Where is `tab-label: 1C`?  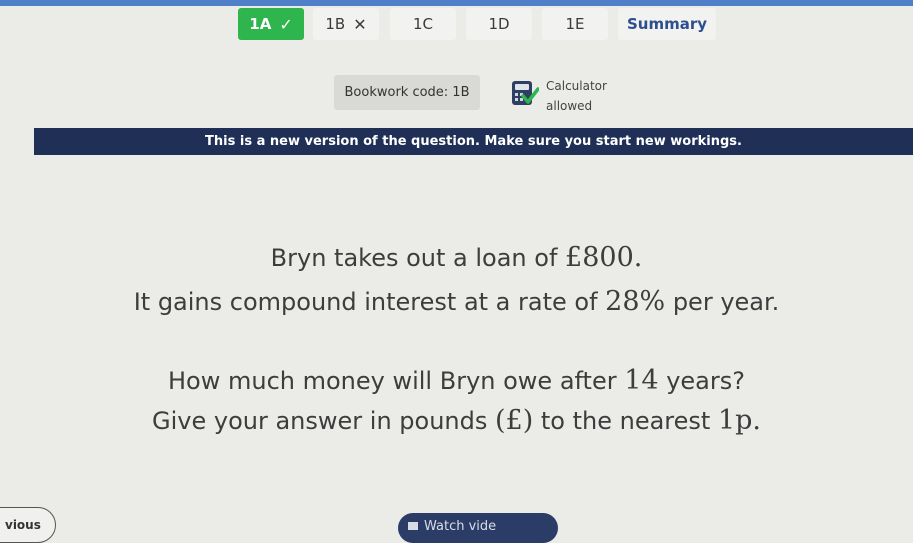 tab-label: 1C is located at coordinates (423, 24).